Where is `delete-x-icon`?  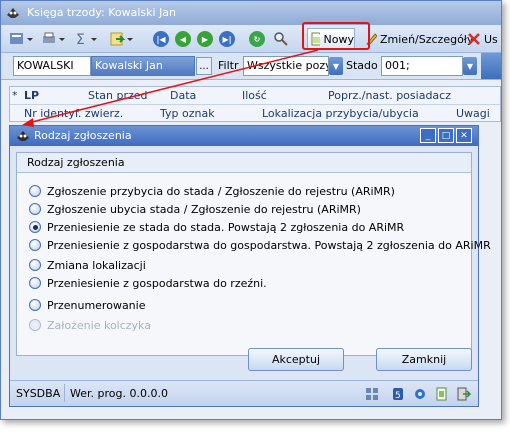
delete-x-icon is located at coordinates (474, 39).